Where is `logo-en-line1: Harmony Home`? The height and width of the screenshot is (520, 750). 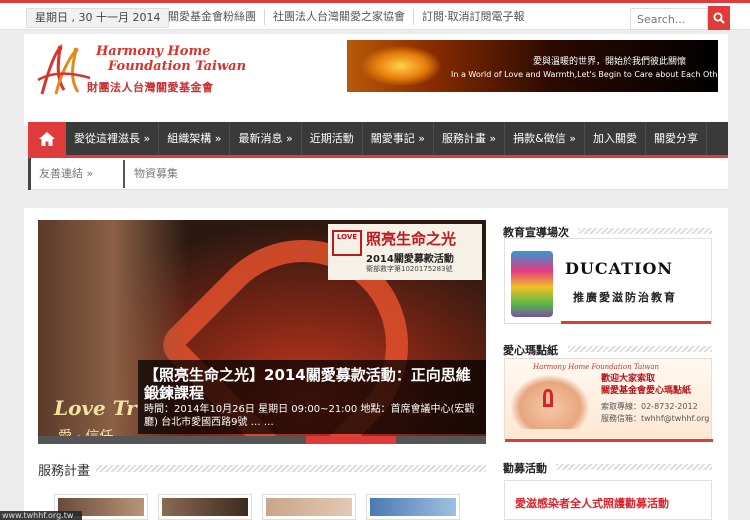
logo-en-line1: Harmony Home is located at coordinates (153, 51).